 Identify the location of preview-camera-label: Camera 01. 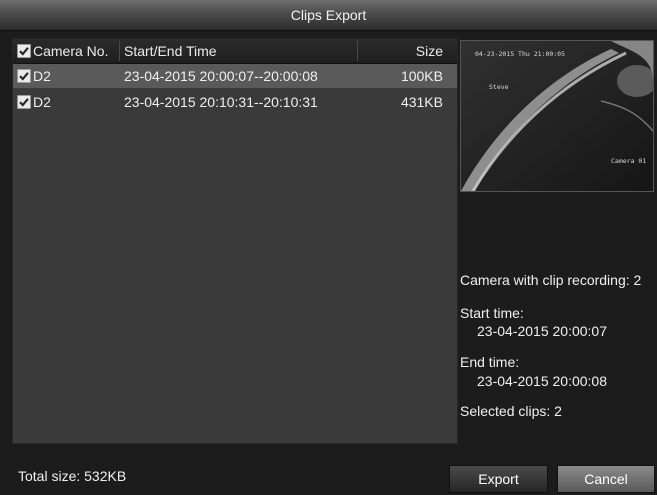
(628, 161).